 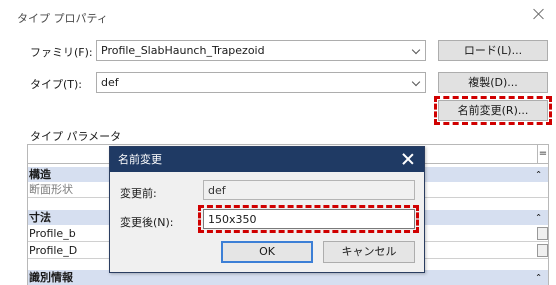 What do you see at coordinates (40, 217) in the screenshot?
I see `group-label: 寸法` at bounding box center [40, 217].